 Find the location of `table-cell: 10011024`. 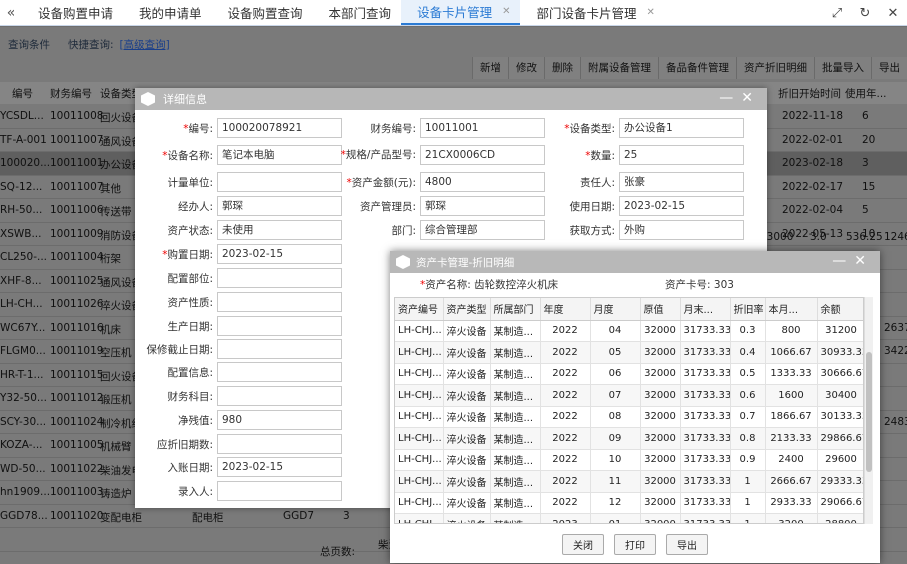

table-cell: 10011024 is located at coordinates (77, 421).